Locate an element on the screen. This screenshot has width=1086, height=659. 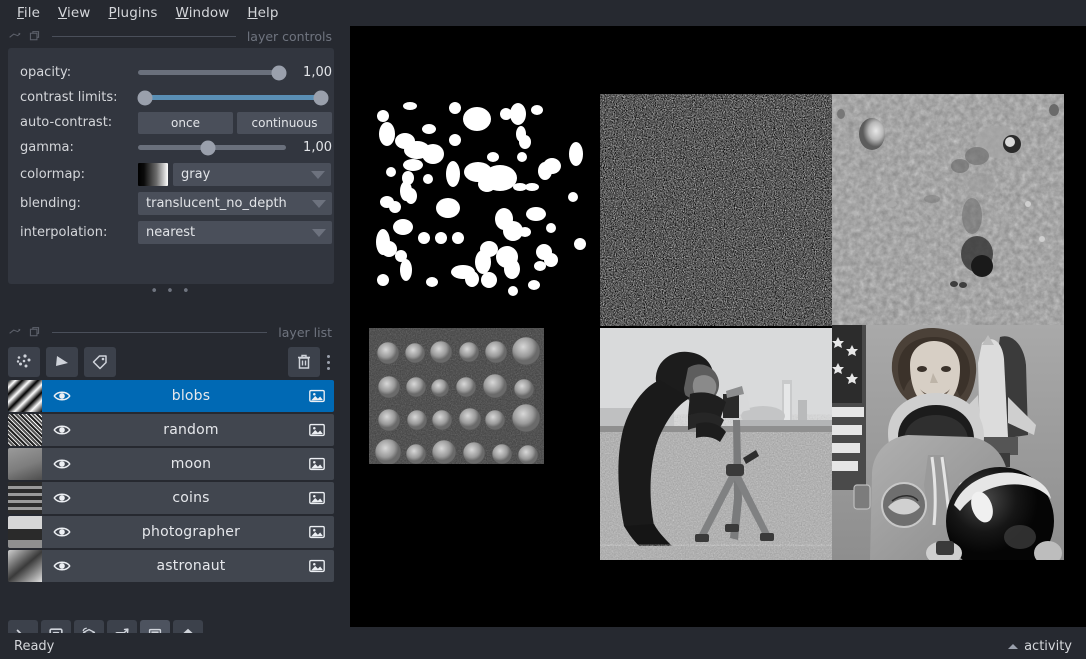
interpolation-combobox: nearest is located at coordinates (235, 232).